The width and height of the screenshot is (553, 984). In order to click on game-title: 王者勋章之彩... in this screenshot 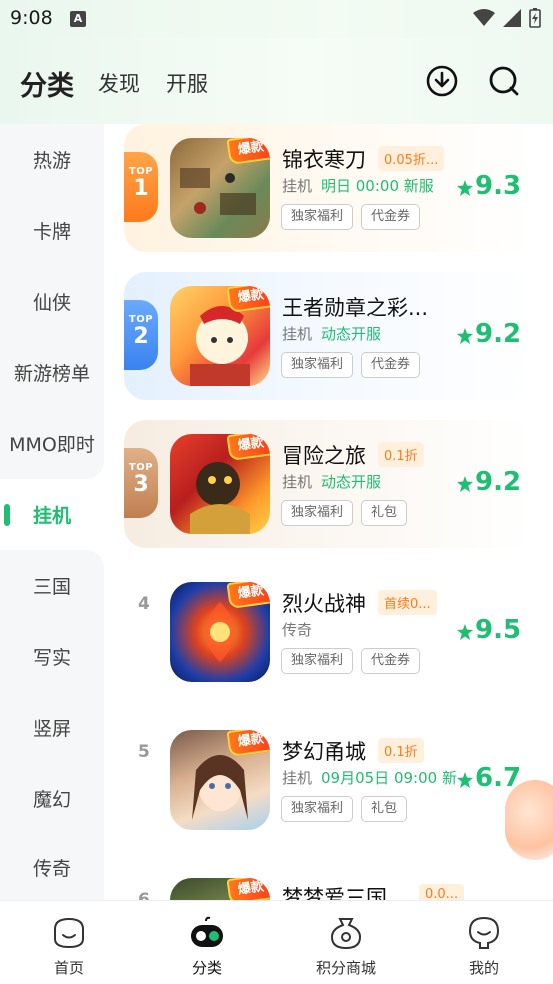, I will do `click(355, 308)`.